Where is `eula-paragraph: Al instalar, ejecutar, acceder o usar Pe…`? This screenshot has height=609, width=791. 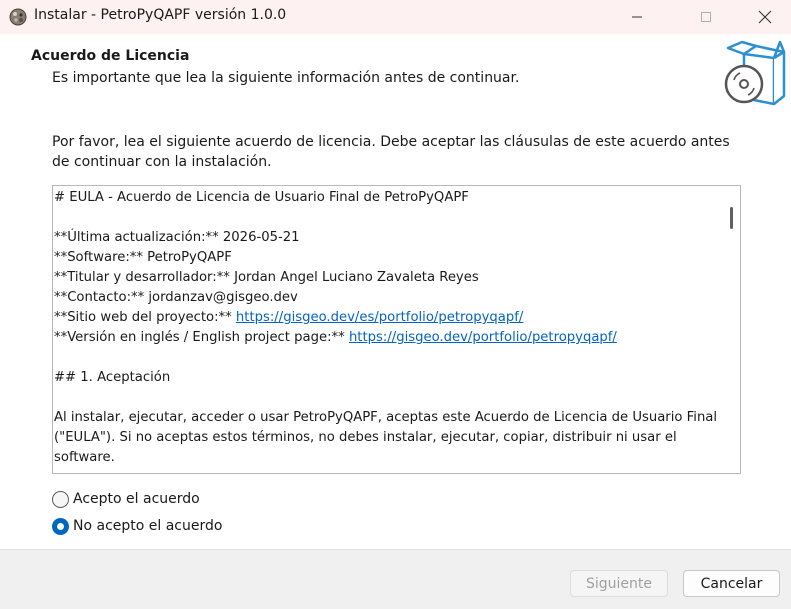 eula-paragraph: Al instalar, ejecutar, acceder o usar Pe… is located at coordinates (386, 437).